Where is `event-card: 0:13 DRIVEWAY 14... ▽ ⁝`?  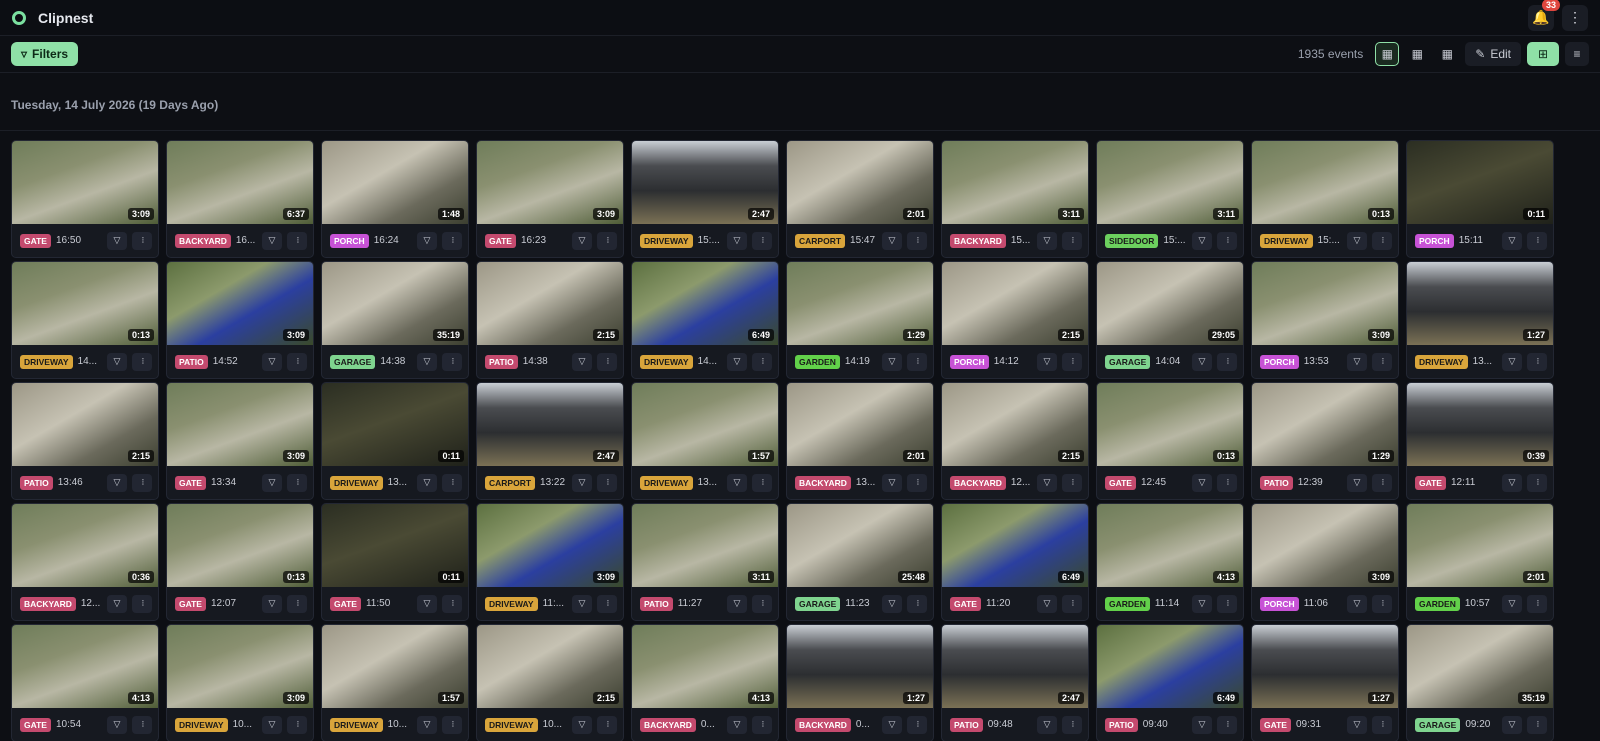
event-card: 0:13 DRIVEWAY 14... ▽ ⁝ is located at coordinates (85, 320).